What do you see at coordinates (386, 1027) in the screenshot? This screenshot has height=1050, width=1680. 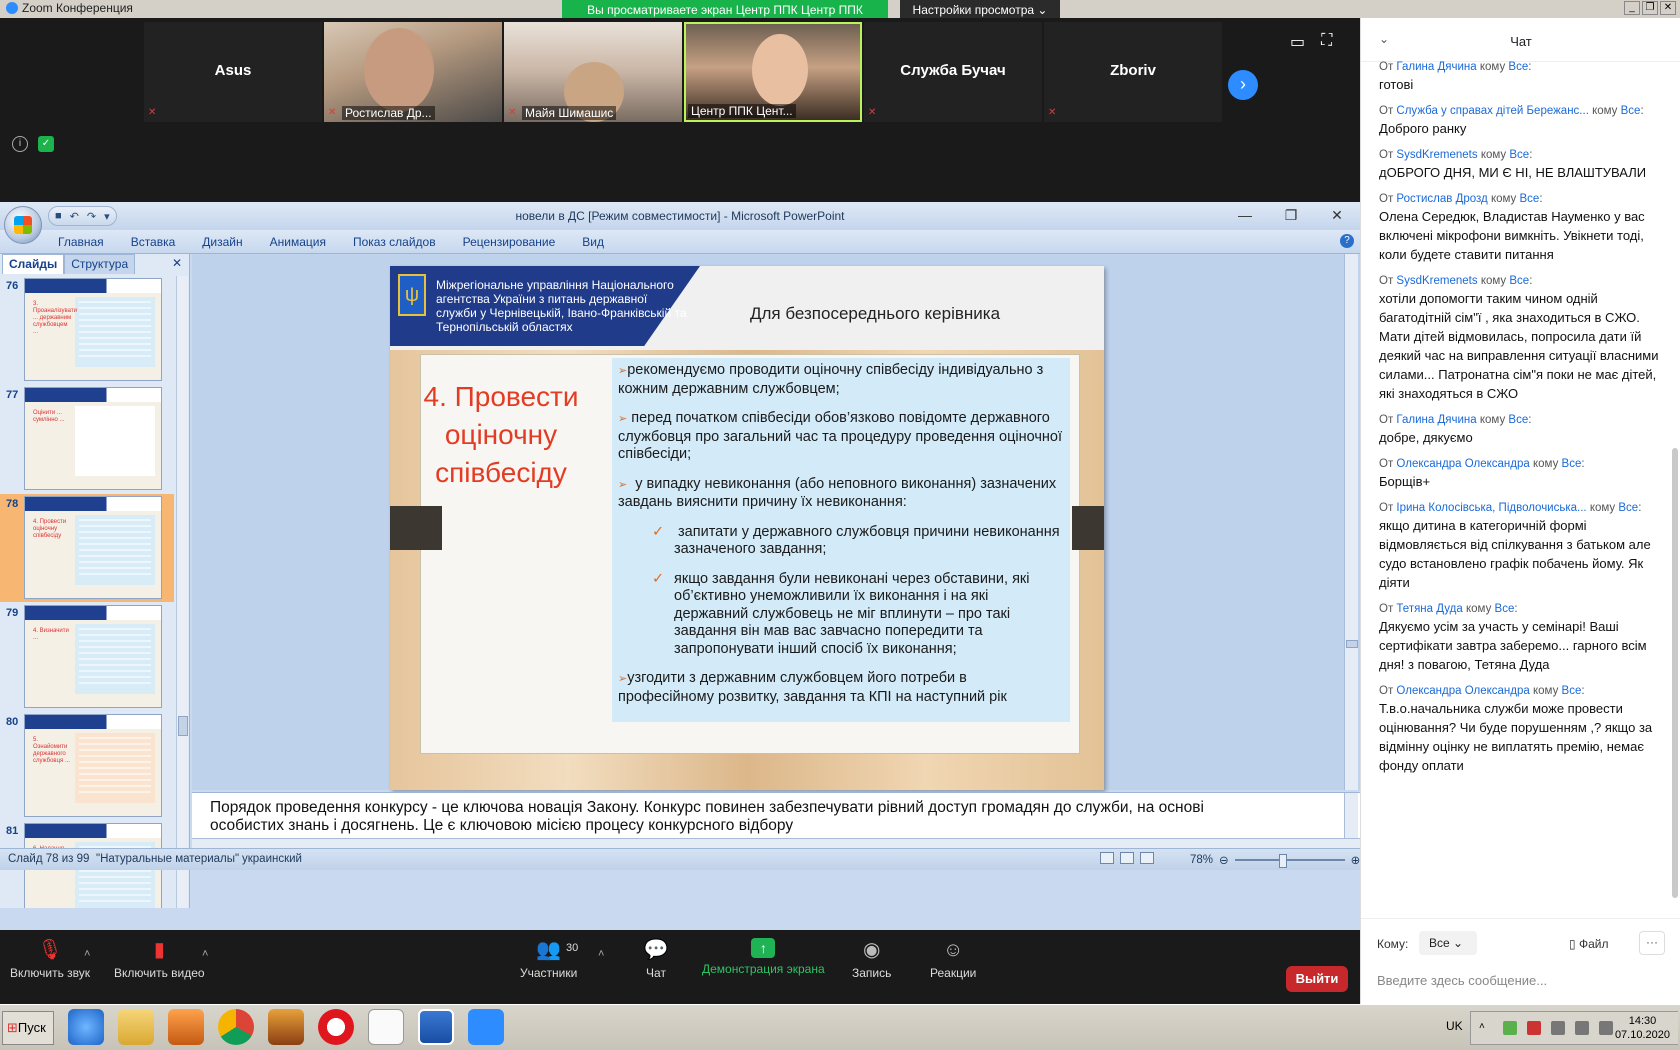 I see `document-icon` at bounding box center [386, 1027].